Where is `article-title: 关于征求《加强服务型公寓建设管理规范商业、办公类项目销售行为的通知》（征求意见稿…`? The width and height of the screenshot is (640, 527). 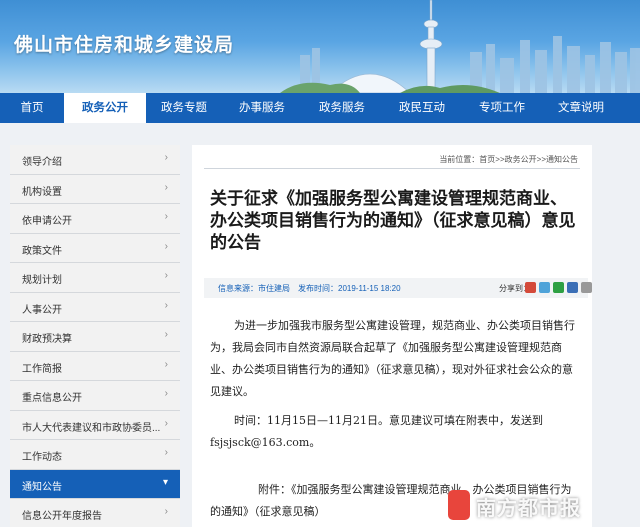
article-title: 关于征求《加强服务型公寓建设管理规范商业、办公类项目销售行为的通知》（征求意见稿… is located at coordinates (393, 221).